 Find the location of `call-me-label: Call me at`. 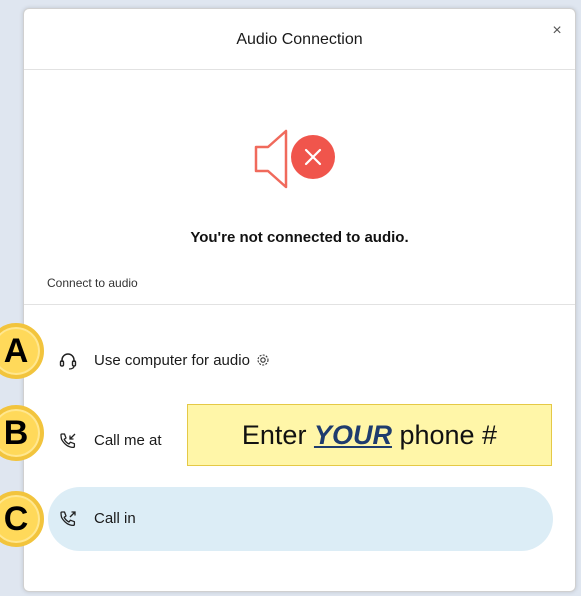

call-me-label: Call me at is located at coordinates (128, 440).